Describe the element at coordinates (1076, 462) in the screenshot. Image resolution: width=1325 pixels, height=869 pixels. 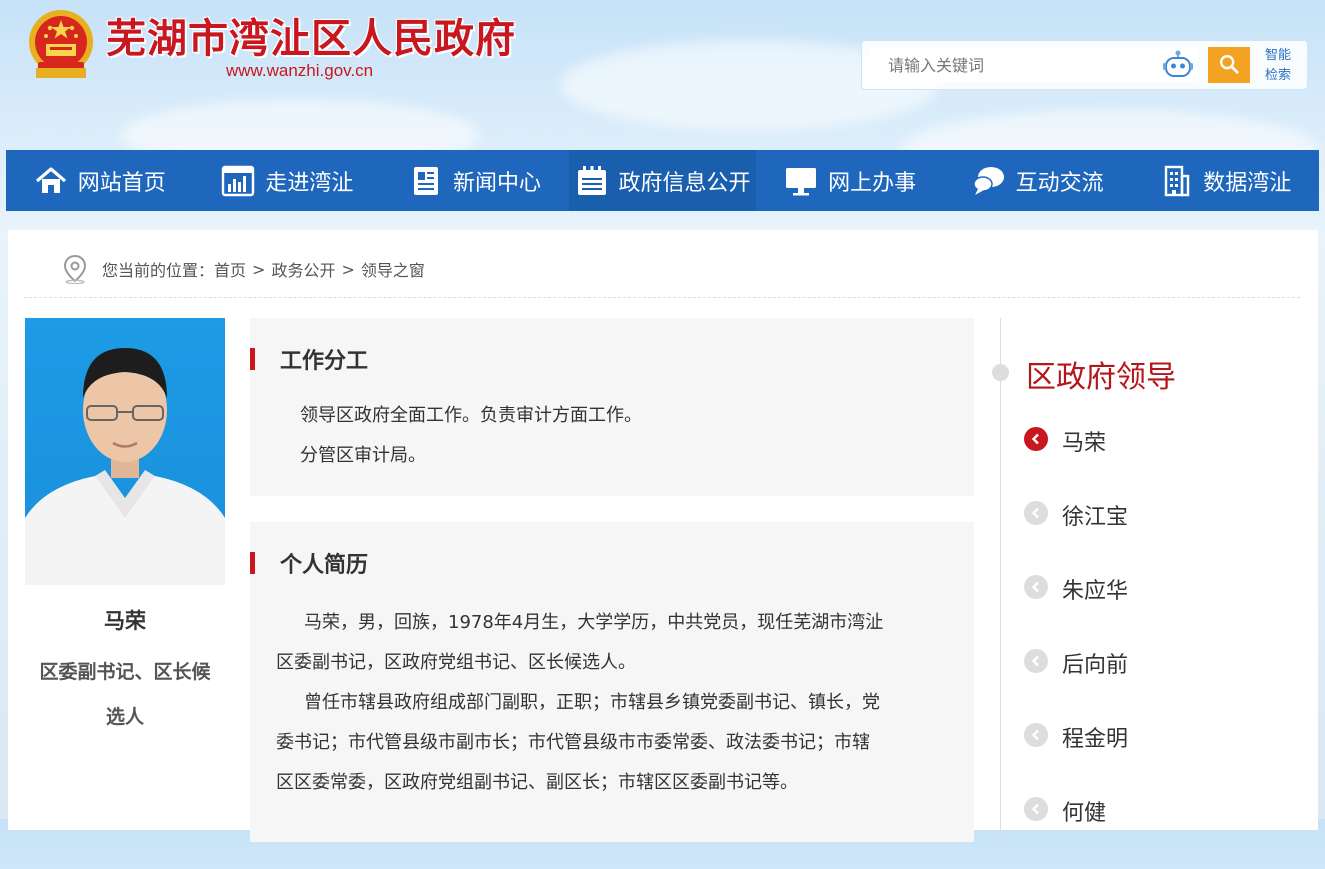
I see `leader-list-item: 马荣` at that location.